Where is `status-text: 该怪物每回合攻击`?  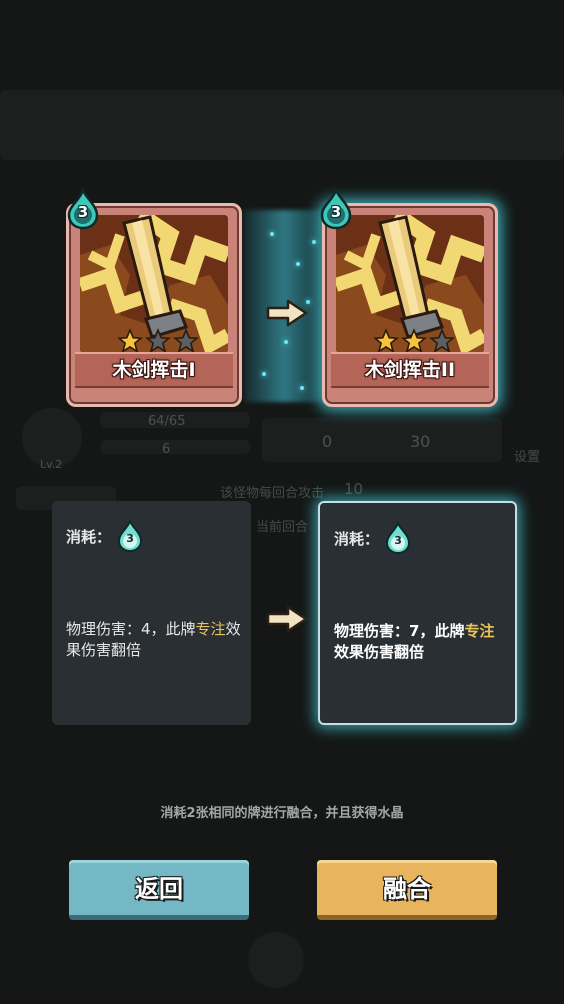 status-text: 该怪物每回合攻击 is located at coordinates (272, 493).